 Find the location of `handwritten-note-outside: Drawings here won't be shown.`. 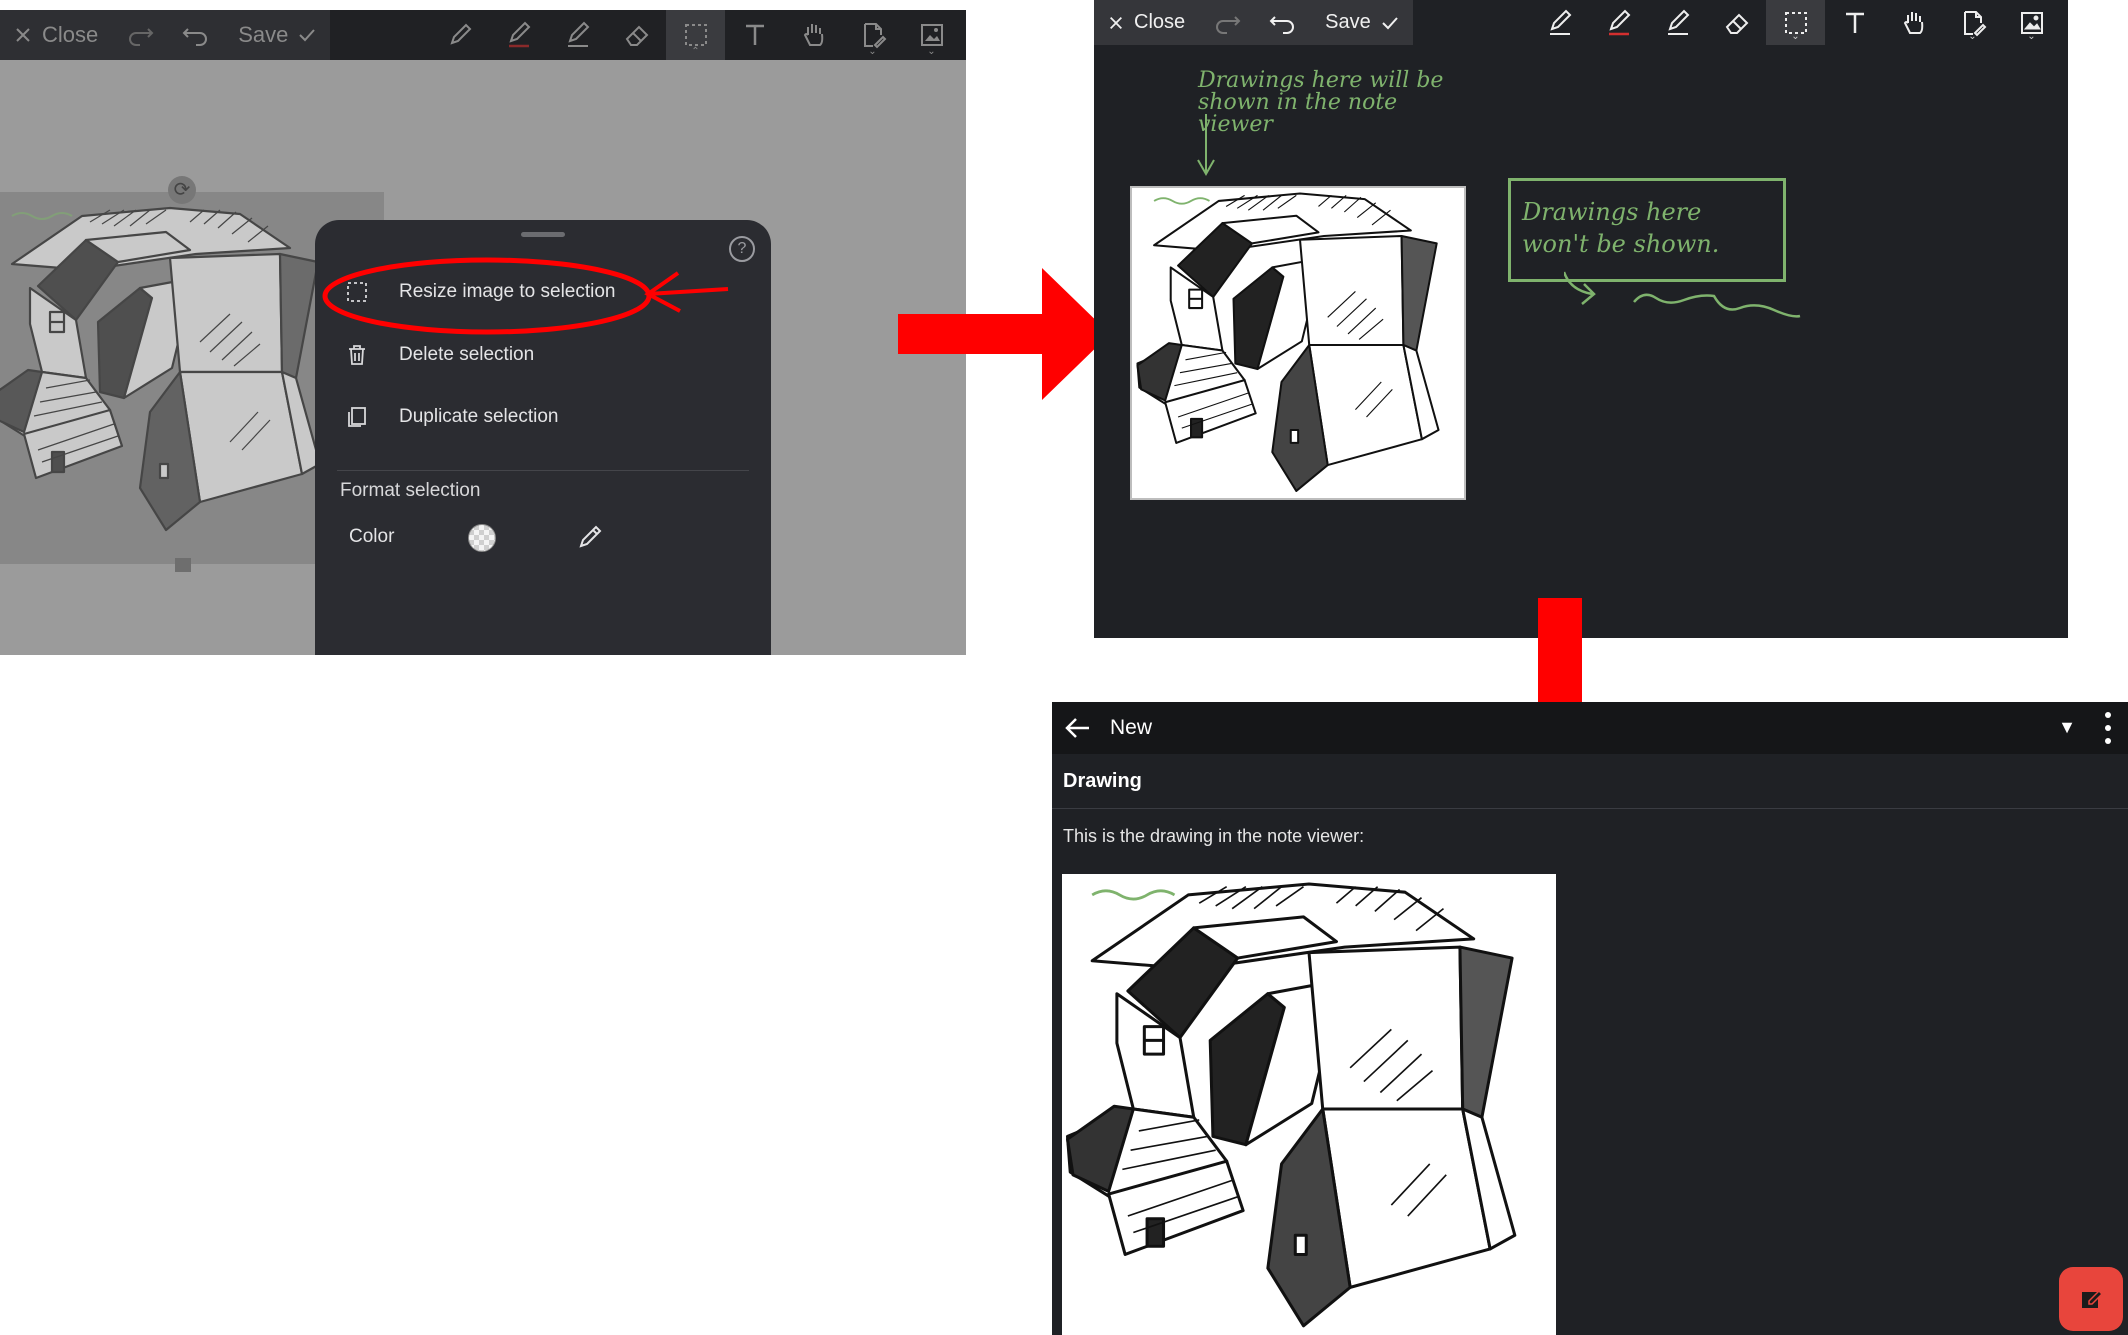

handwritten-note-outside: Drawings here won't be shown. is located at coordinates (1621, 228).